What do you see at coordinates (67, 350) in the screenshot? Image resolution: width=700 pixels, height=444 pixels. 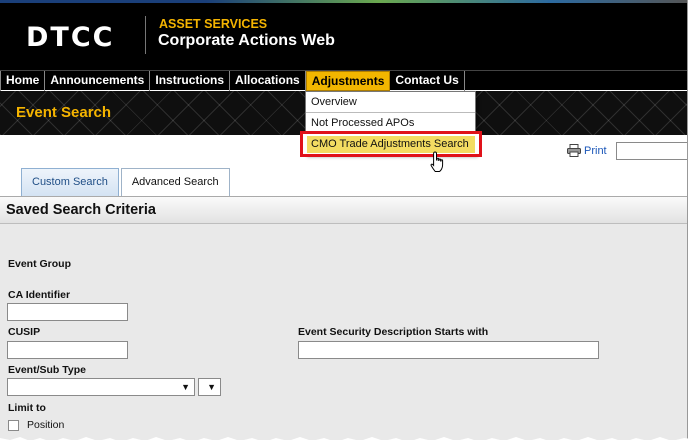 I see `cusip-input` at bounding box center [67, 350].